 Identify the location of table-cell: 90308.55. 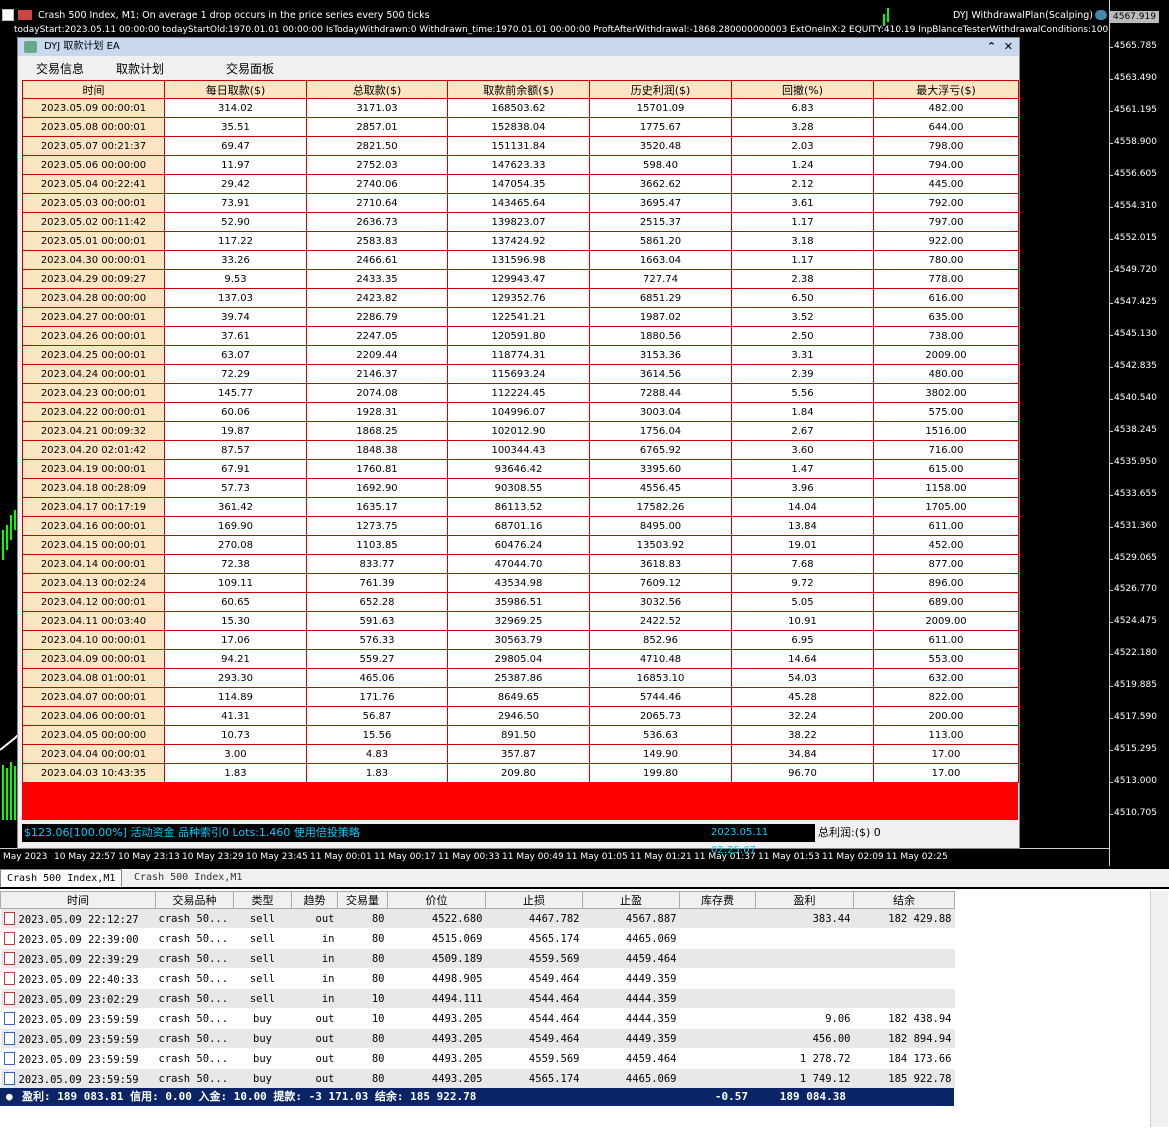
(518, 488).